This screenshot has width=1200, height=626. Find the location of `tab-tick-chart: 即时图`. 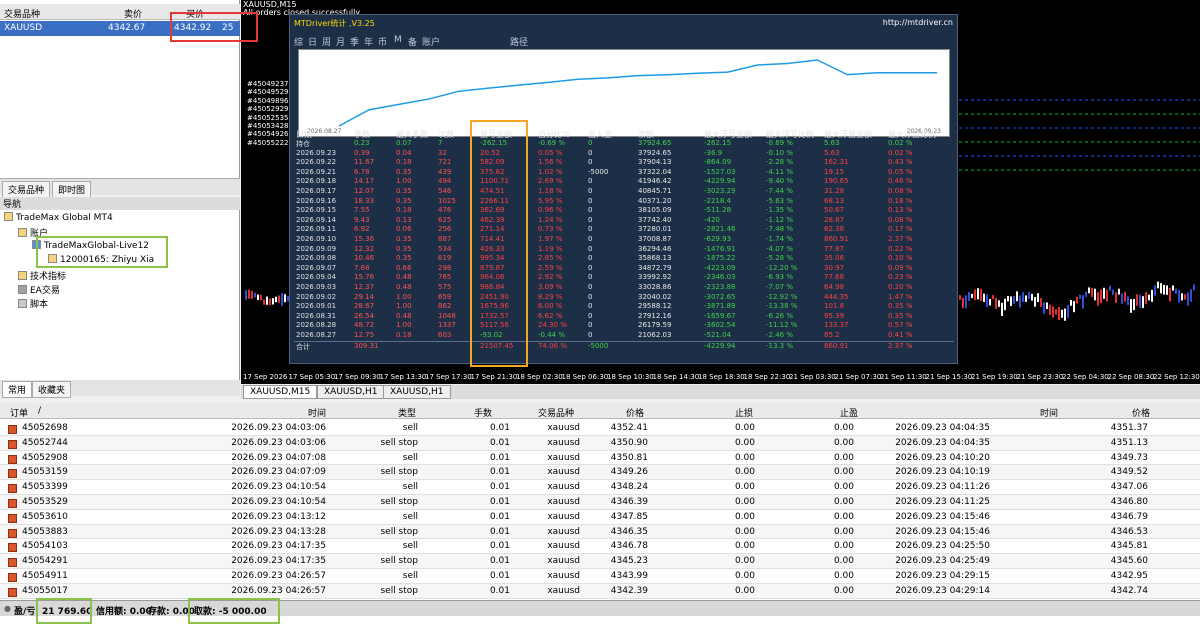

tab-tick-chart: 即时图 is located at coordinates (72, 189).